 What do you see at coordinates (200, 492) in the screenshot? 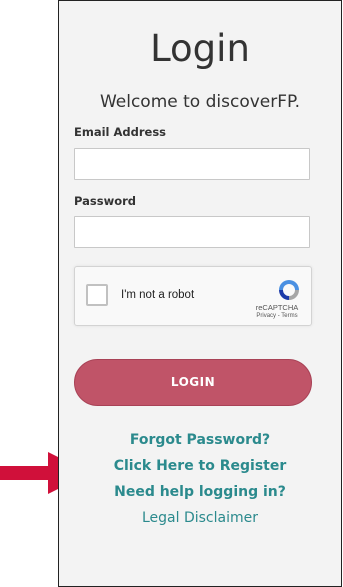
I see `help-login-link: Need help logging in?` at bounding box center [200, 492].